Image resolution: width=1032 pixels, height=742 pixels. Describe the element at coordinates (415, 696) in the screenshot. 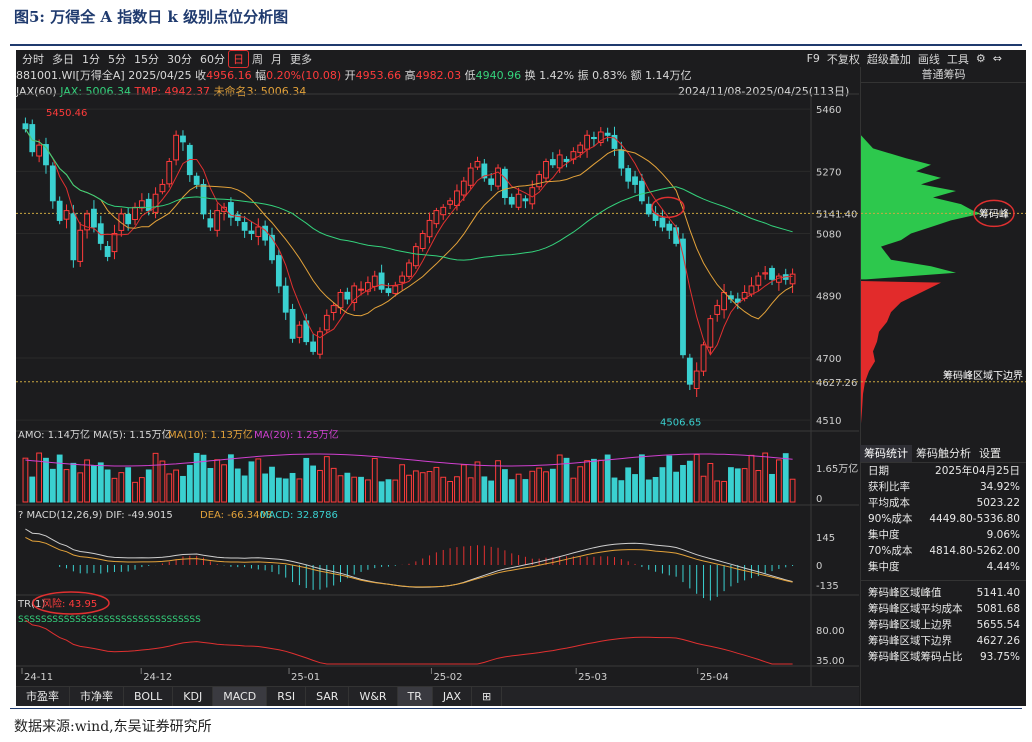

I see `indicator-tab-8: TR` at that location.